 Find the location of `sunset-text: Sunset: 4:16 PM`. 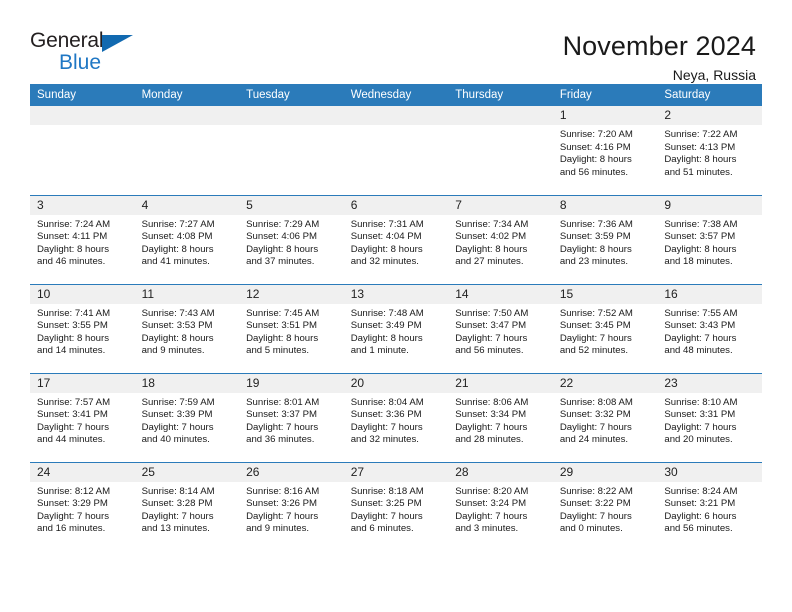

sunset-text: Sunset: 4:16 PM is located at coordinates (595, 147).